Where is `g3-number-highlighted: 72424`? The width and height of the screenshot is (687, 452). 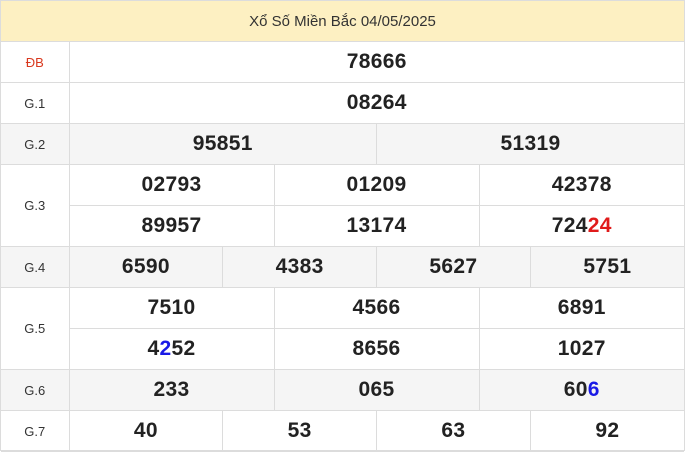 g3-number-highlighted: 72424 is located at coordinates (581, 226).